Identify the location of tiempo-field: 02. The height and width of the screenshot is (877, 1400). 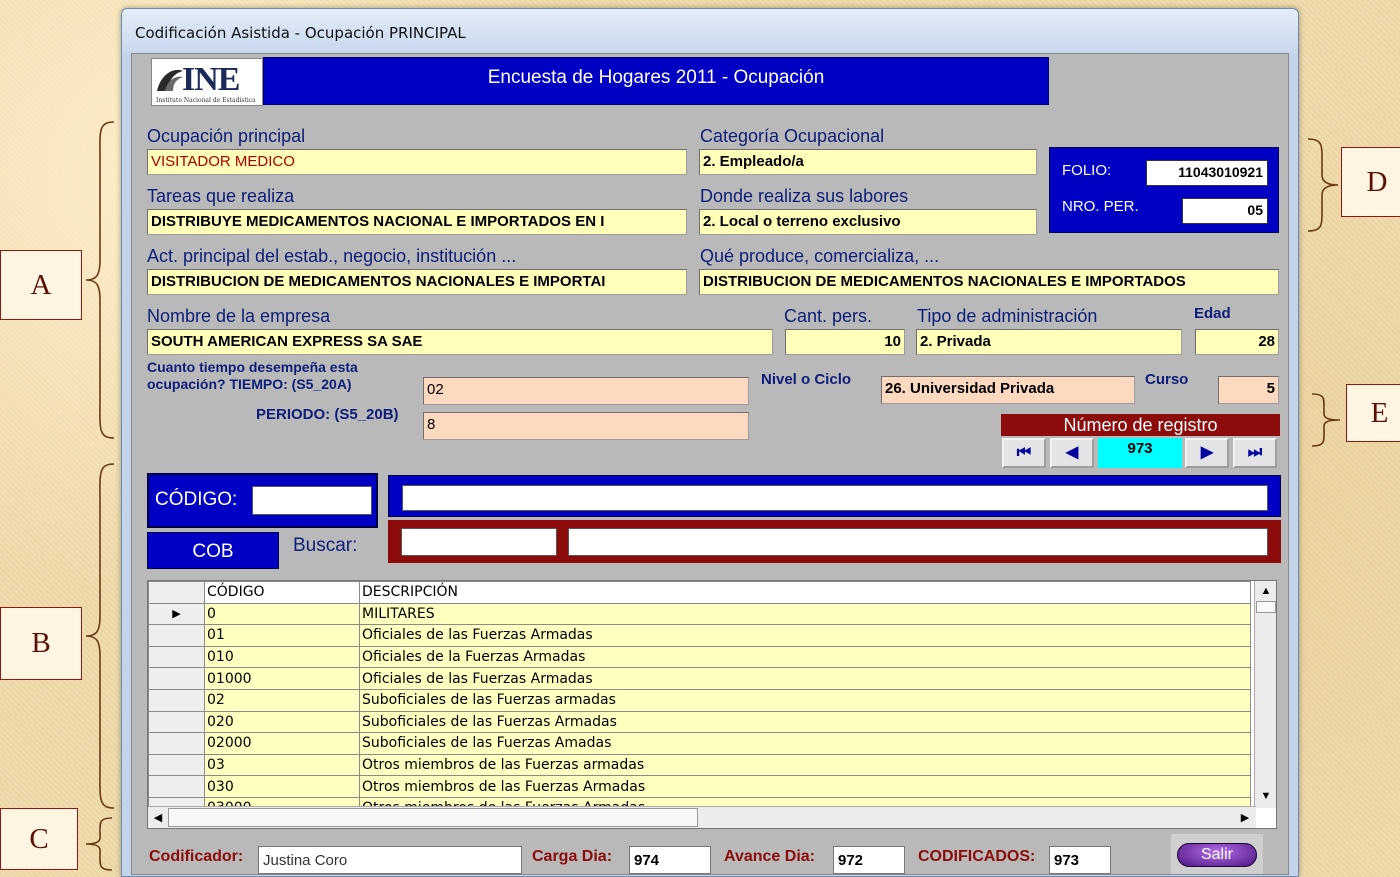
(586, 391).